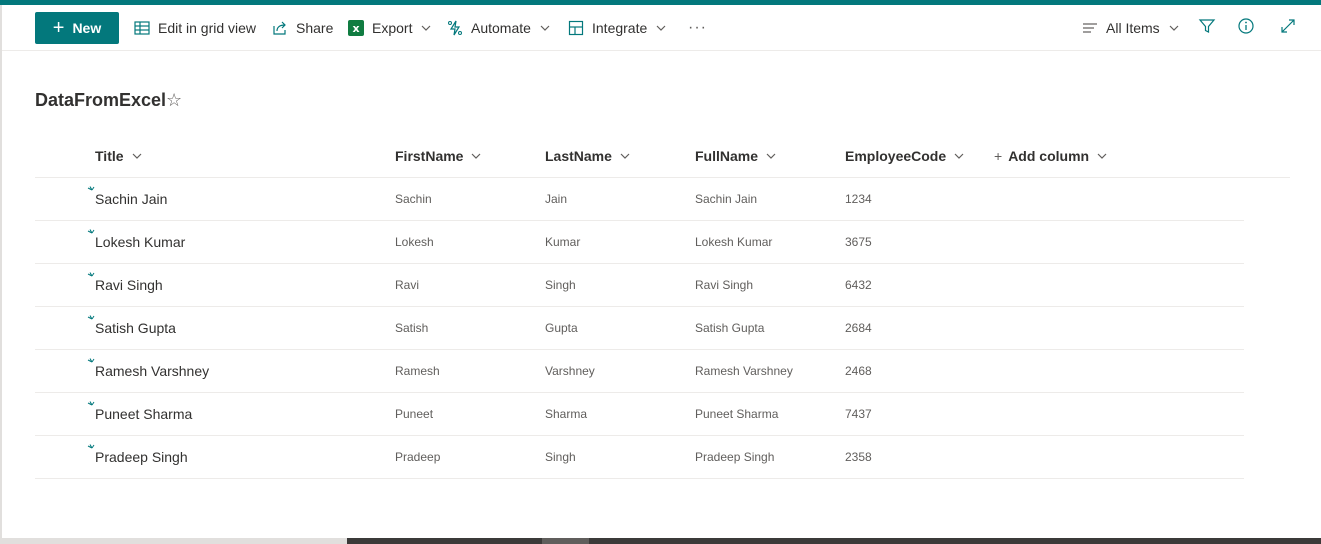 Image resolution: width=1321 pixels, height=544 pixels. Describe the element at coordinates (109, 156) in the screenshot. I see `column-header-label: Title` at that location.